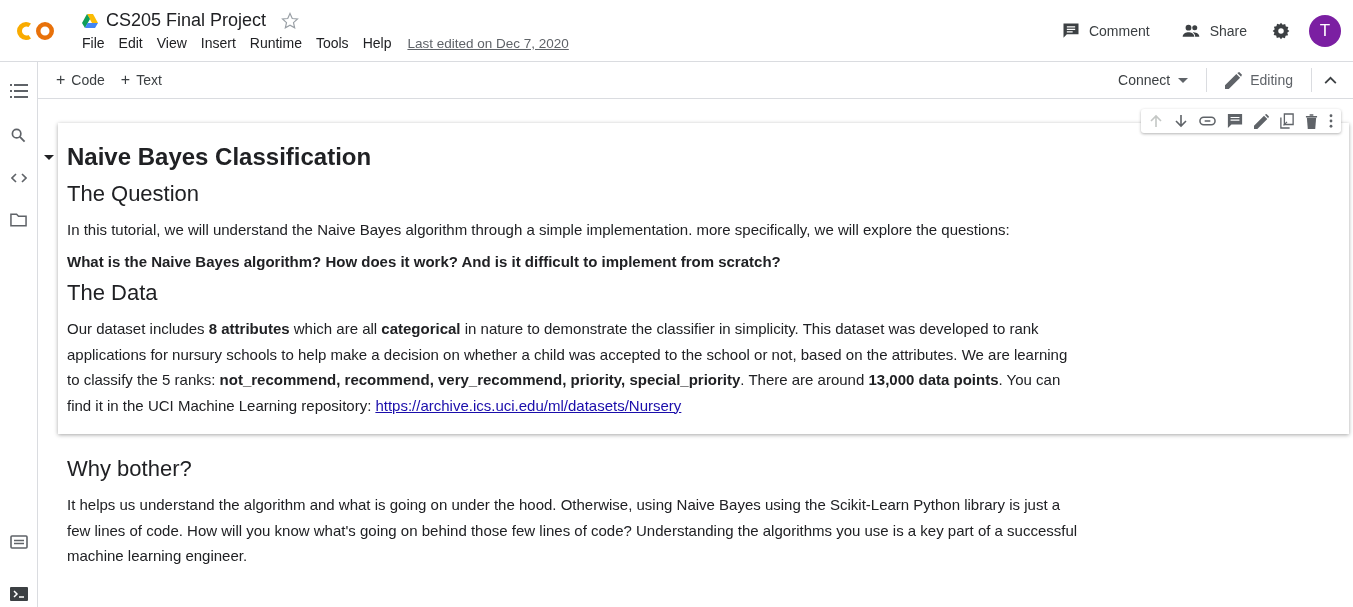  What do you see at coordinates (90, 20) in the screenshot?
I see `drive-icon` at bounding box center [90, 20].